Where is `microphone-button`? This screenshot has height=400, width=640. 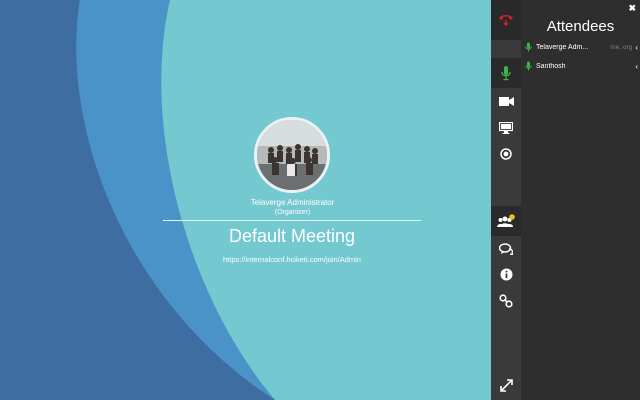
microphone-button is located at coordinates (506, 73).